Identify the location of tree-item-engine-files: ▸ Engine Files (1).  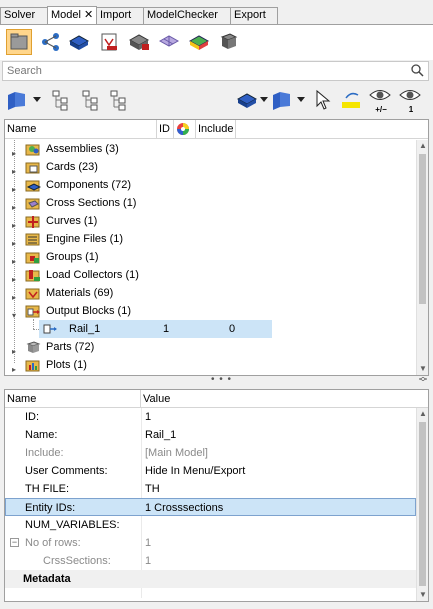
(210, 239).